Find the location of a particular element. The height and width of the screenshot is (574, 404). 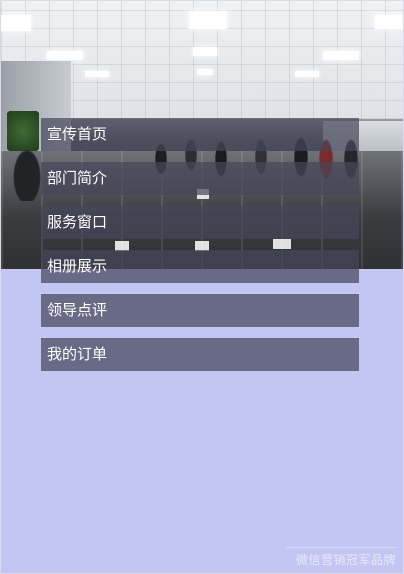

menu-item-home: 宣传首页 is located at coordinates (200, 134).